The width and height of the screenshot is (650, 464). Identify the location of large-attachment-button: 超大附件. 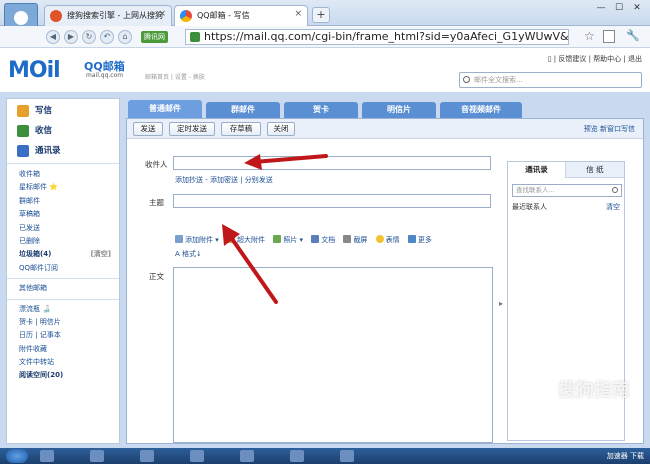
(245, 239).